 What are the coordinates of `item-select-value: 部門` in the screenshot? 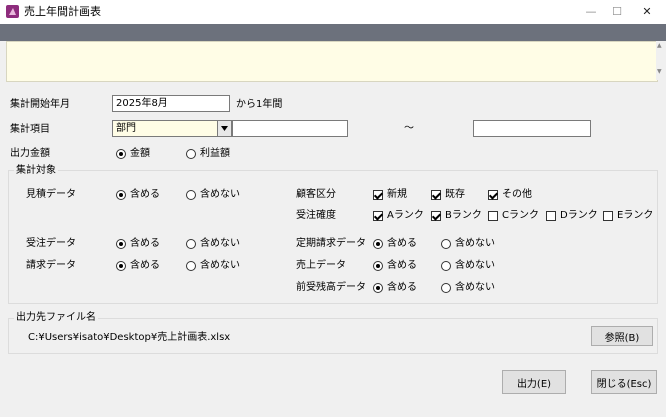 It's located at (126, 128).